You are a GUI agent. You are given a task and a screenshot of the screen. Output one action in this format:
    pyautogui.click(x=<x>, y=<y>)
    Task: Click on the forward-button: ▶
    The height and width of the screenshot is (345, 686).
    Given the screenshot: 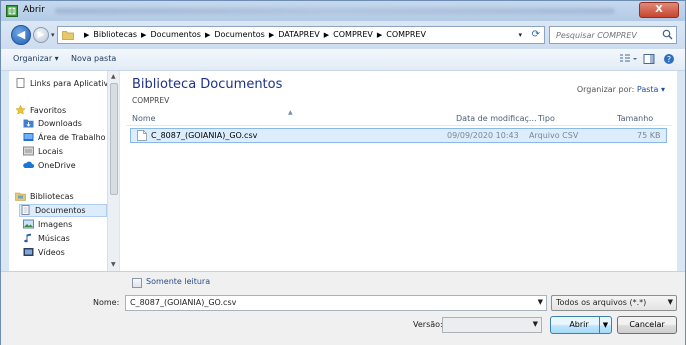 What is the action you would take?
    pyautogui.click(x=41, y=35)
    